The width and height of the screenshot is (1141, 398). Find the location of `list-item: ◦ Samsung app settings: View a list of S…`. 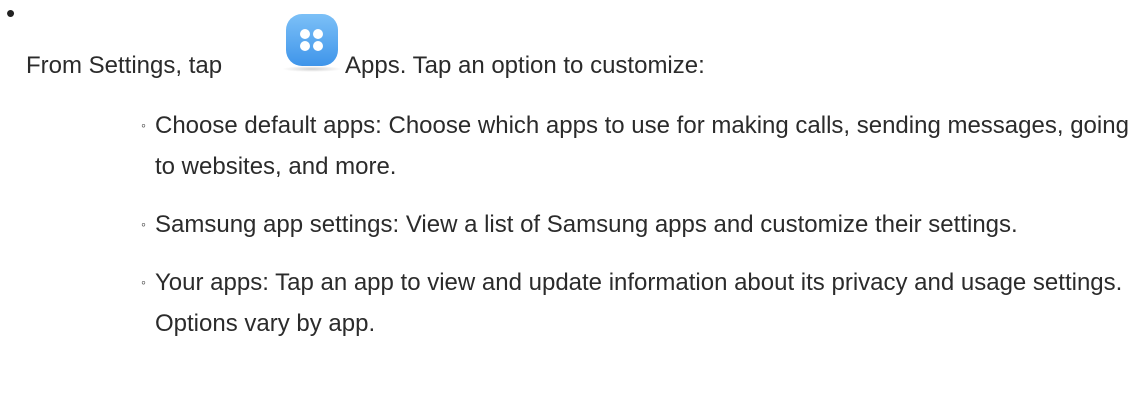

list-item: ◦ Samsung app settings: View a list of S… is located at coordinates (638, 224).